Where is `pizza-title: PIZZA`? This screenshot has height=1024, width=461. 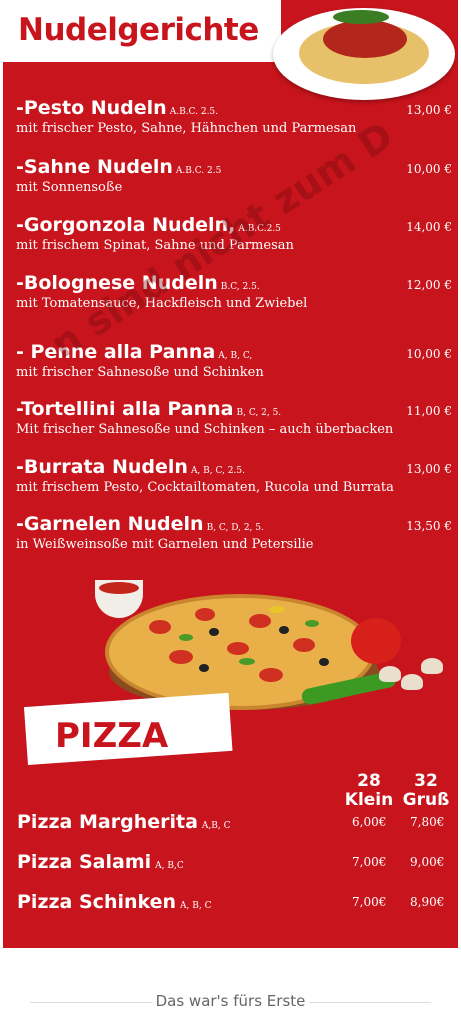
pizza-title: PIZZA is located at coordinates (112, 736).